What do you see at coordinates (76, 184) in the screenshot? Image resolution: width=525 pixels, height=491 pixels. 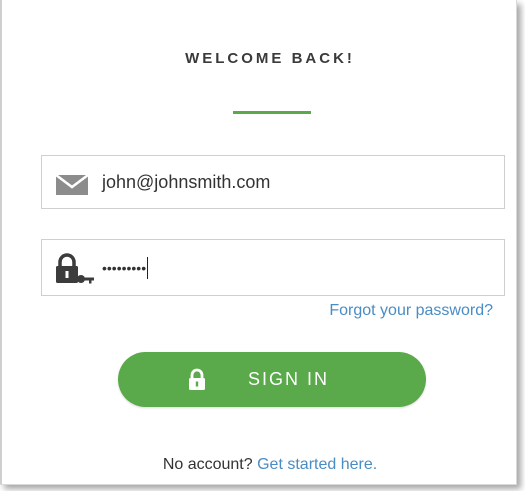 I see `envelope-icon` at bounding box center [76, 184].